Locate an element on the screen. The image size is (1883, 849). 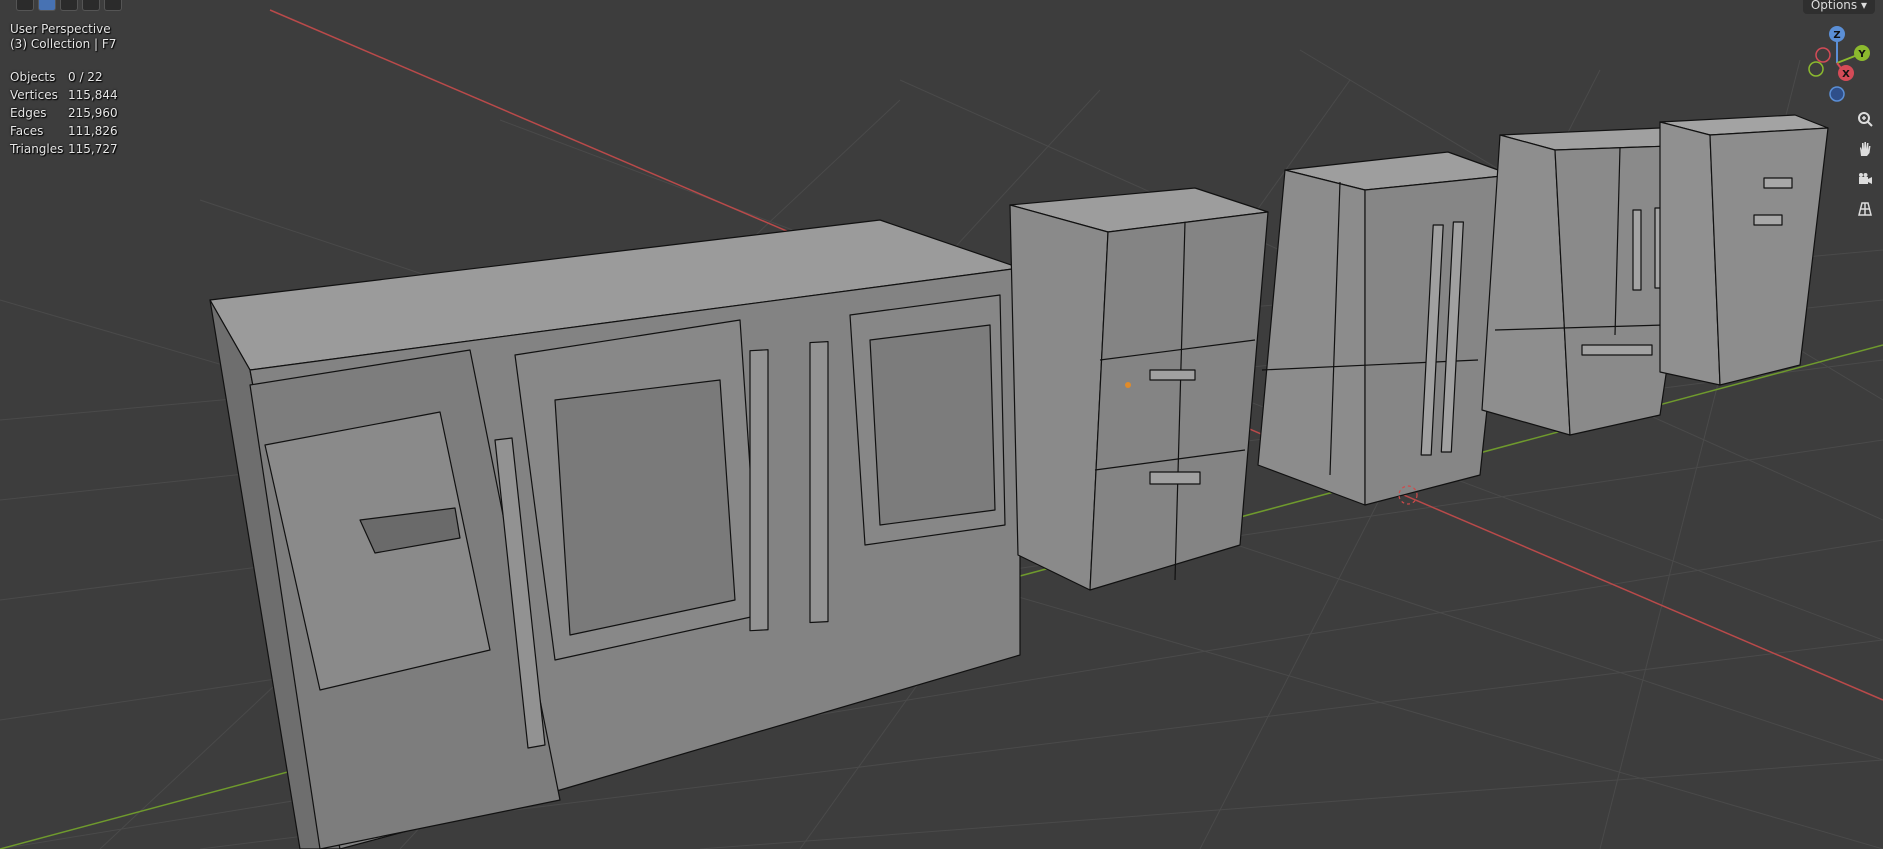
select-intersect-mode-button is located at coordinates (113, 5).